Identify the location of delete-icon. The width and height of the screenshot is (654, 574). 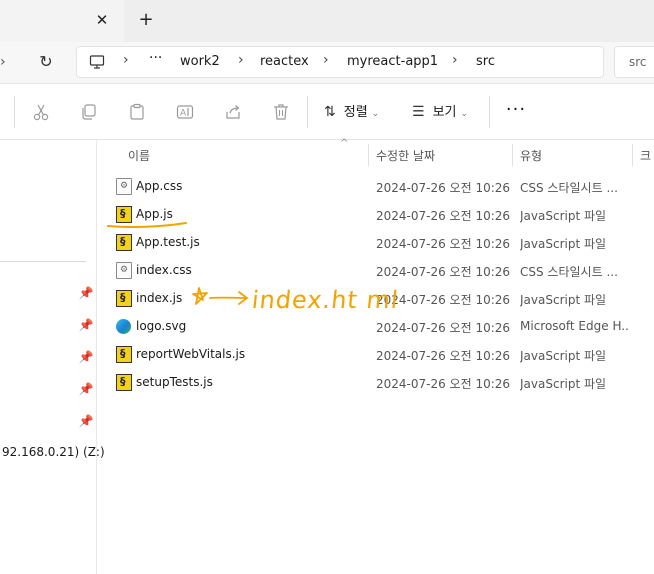
(281, 112).